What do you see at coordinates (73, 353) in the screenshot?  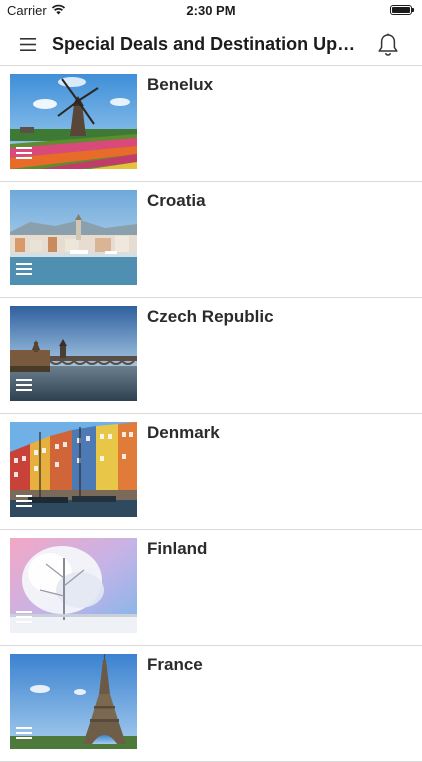 I see `czech-republic-thumbnail` at bounding box center [73, 353].